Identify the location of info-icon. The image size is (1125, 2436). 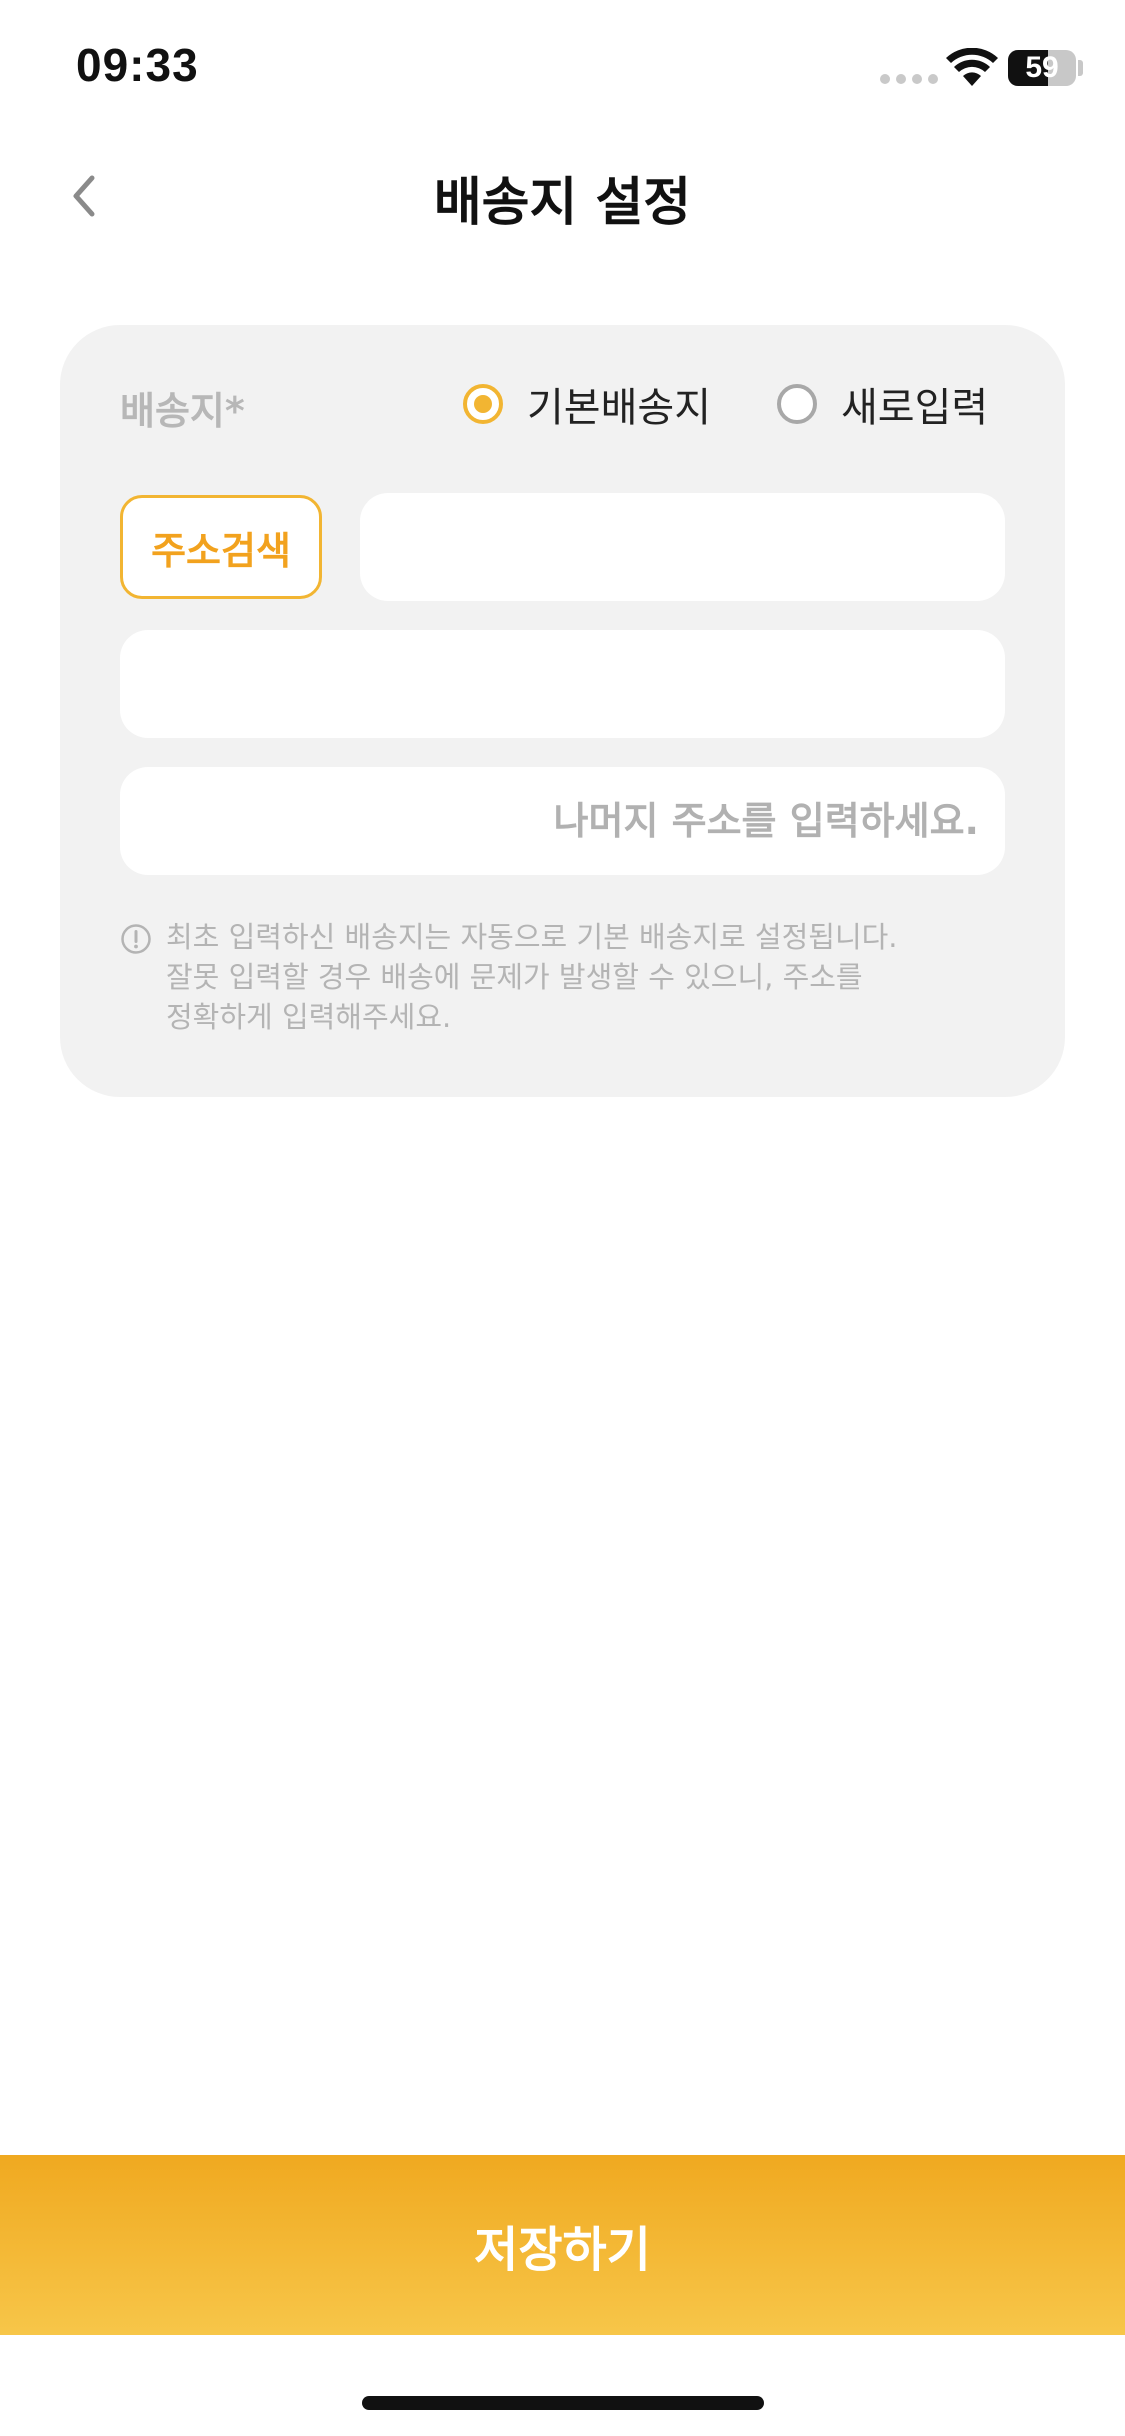
(136, 939).